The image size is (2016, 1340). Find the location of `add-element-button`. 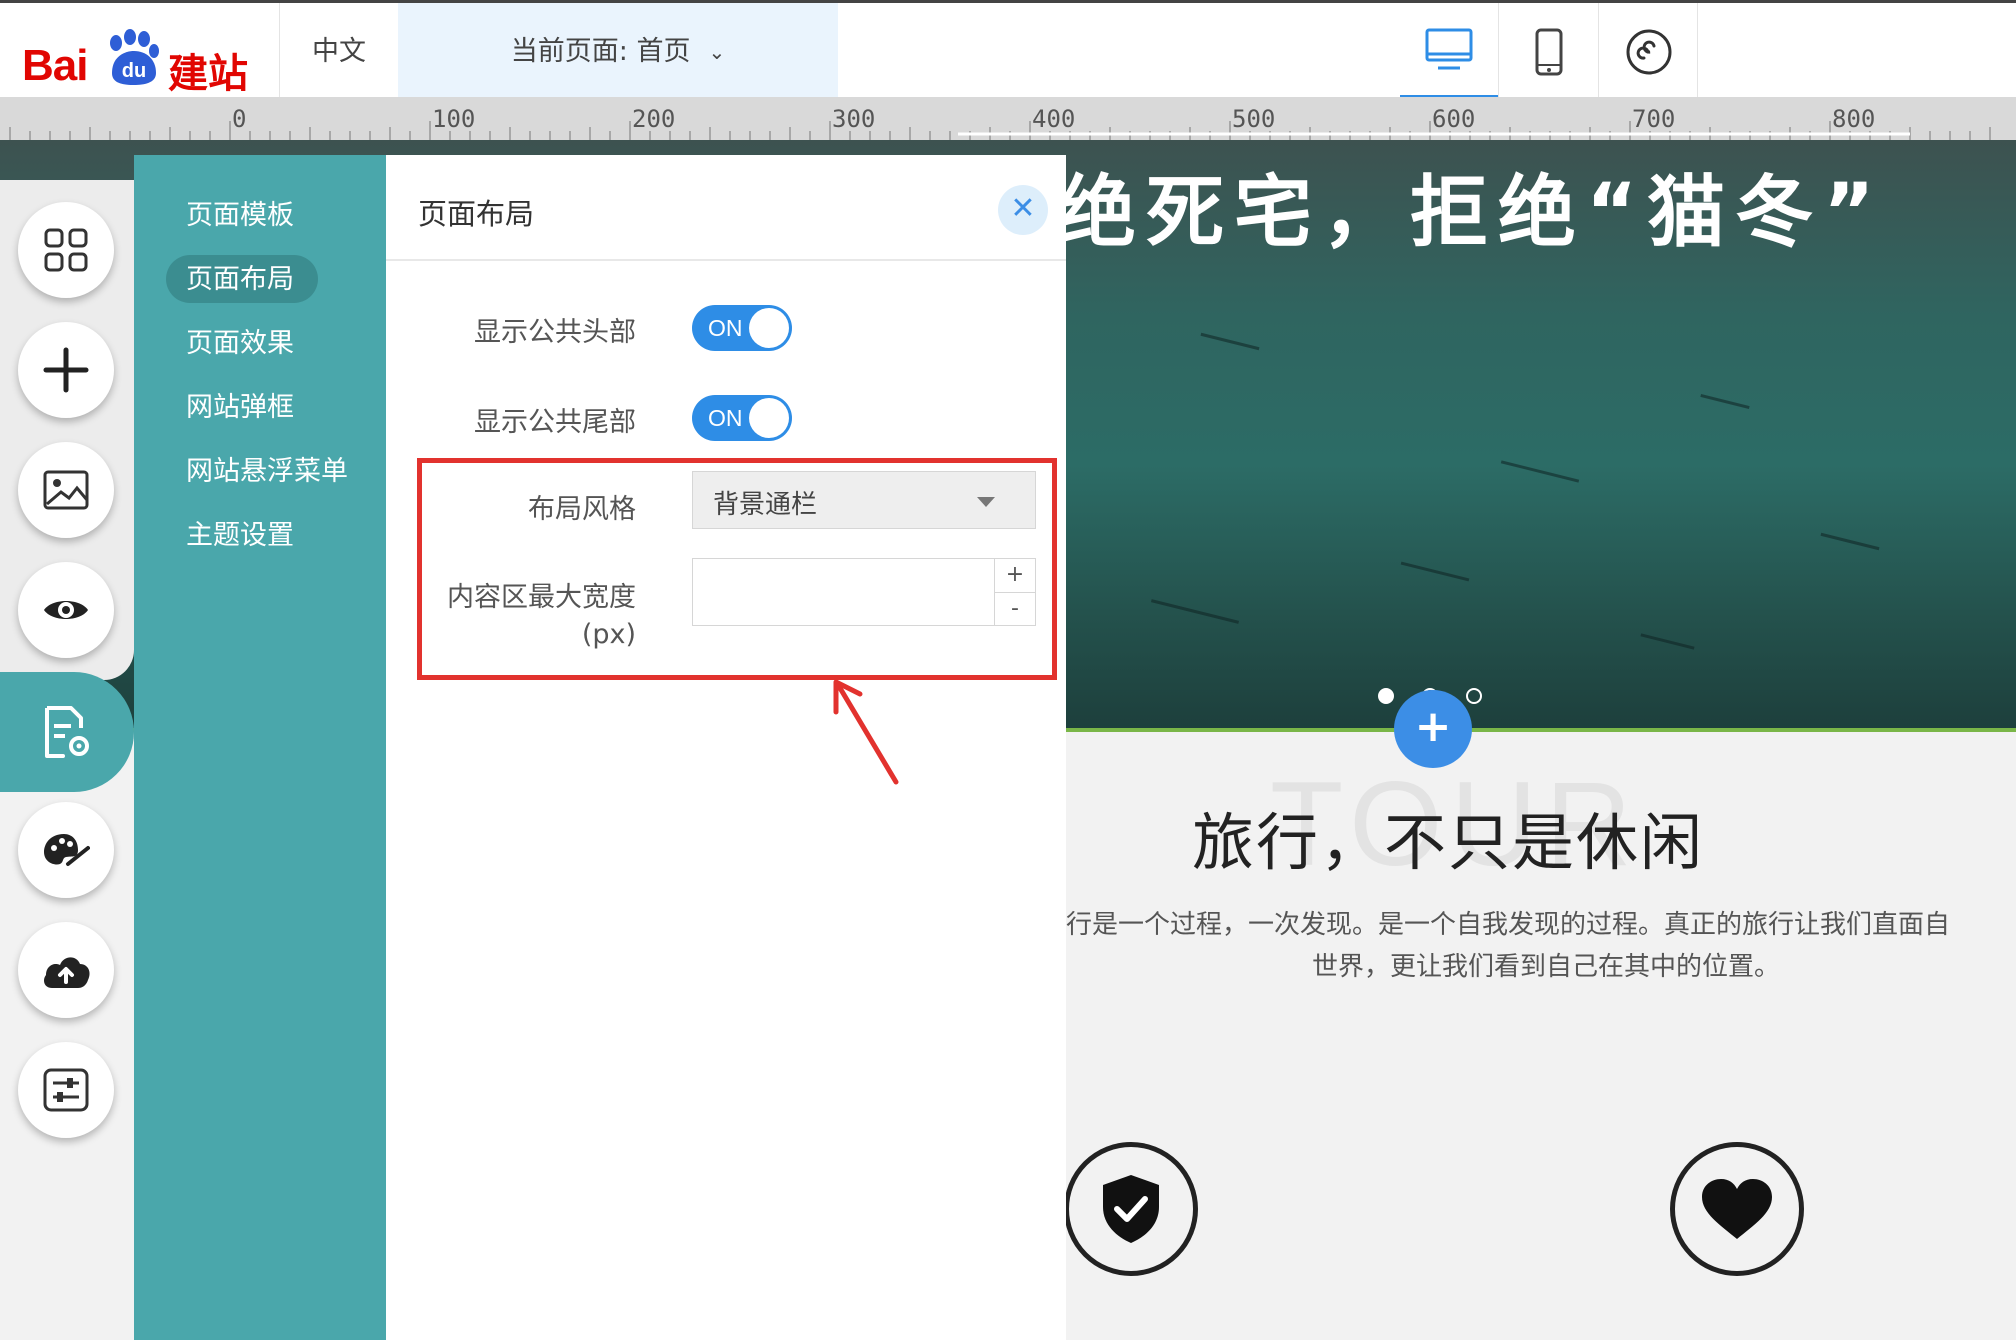

add-element-button is located at coordinates (66, 370).